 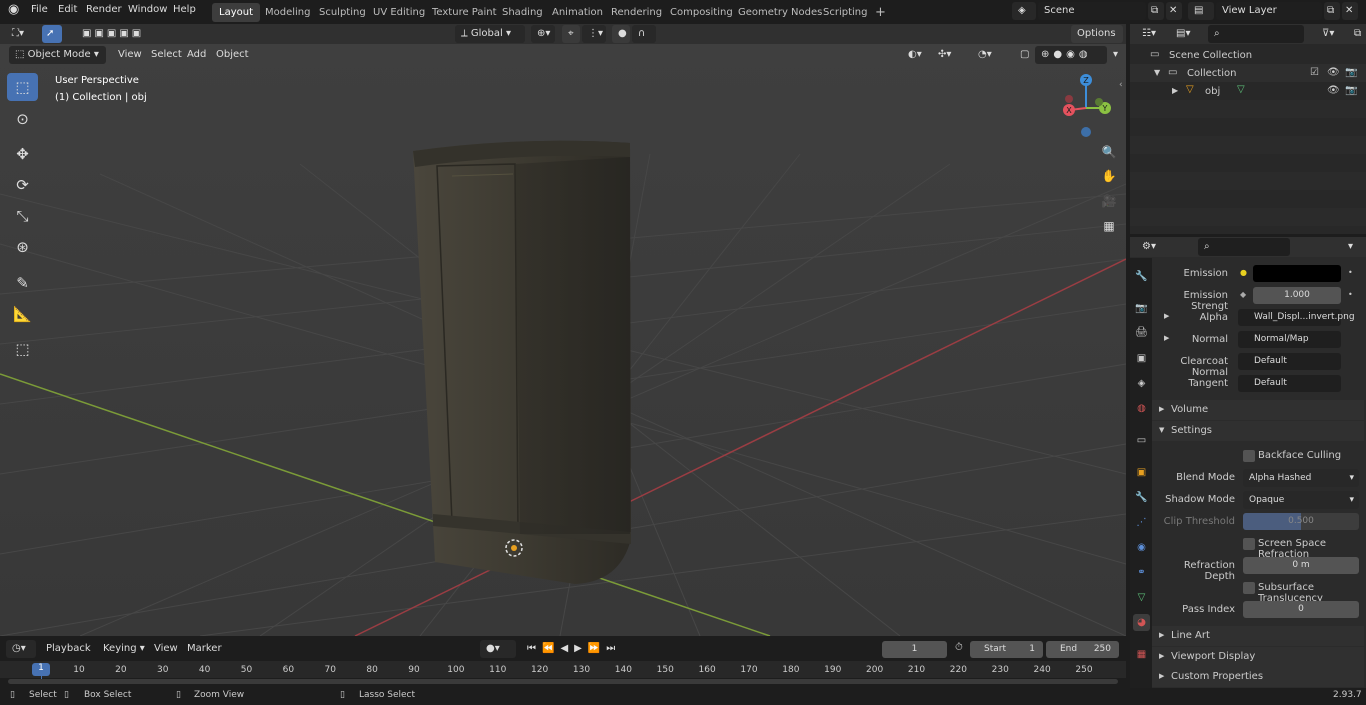 What do you see at coordinates (1201, 11) in the screenshot?
I see `view-layer-browse-icon: ▤` at bounding box center [1201, 11].